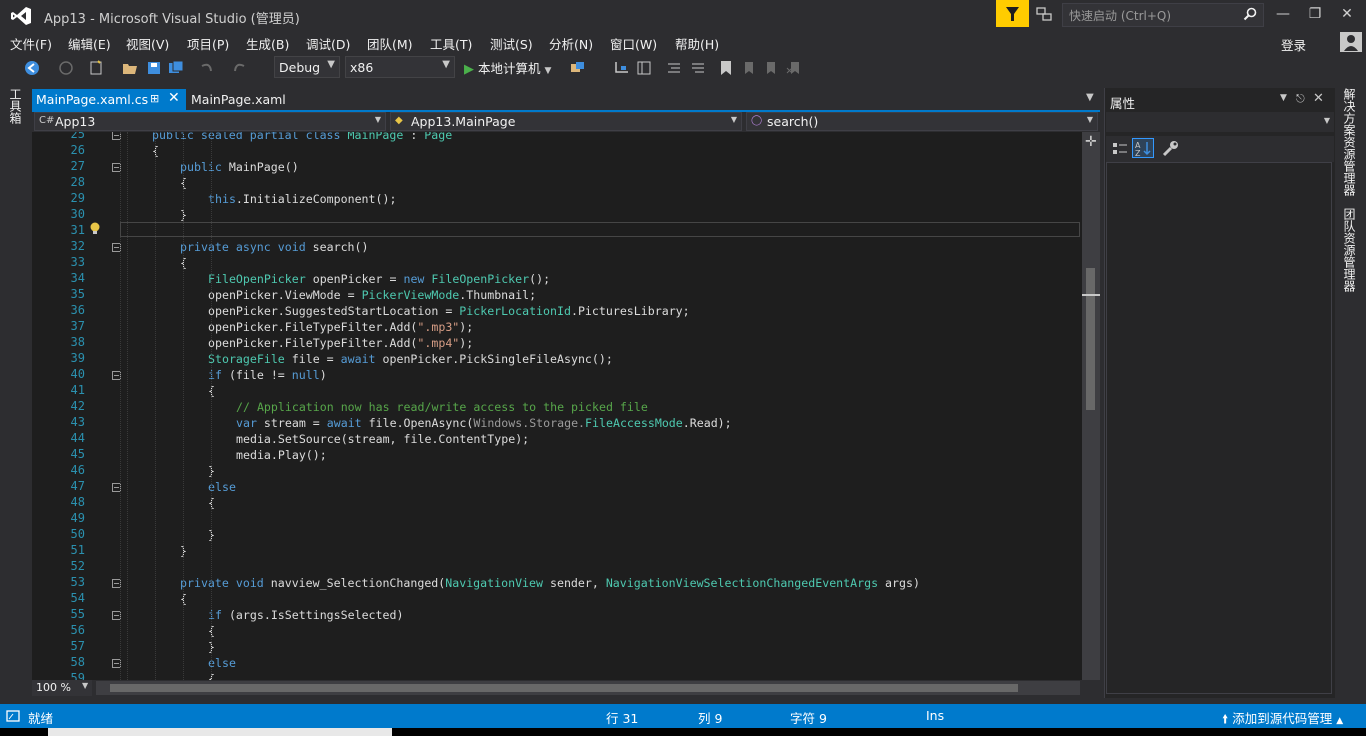 The image size is (1366, 736). I want to click on code-line: openPicker.FileTypeFilter.Add(".mp3");, so click(340, 327).